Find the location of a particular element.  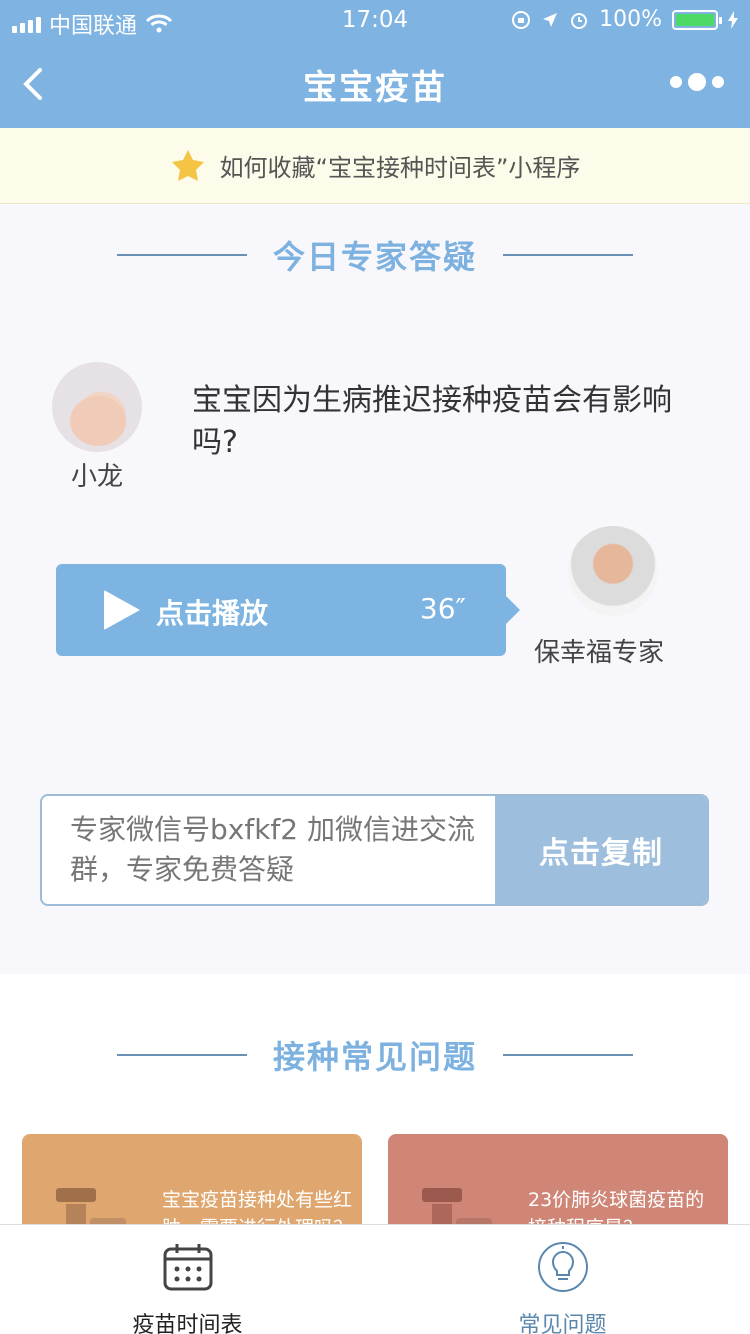

charging-icon is located at coordinates (733, 19).